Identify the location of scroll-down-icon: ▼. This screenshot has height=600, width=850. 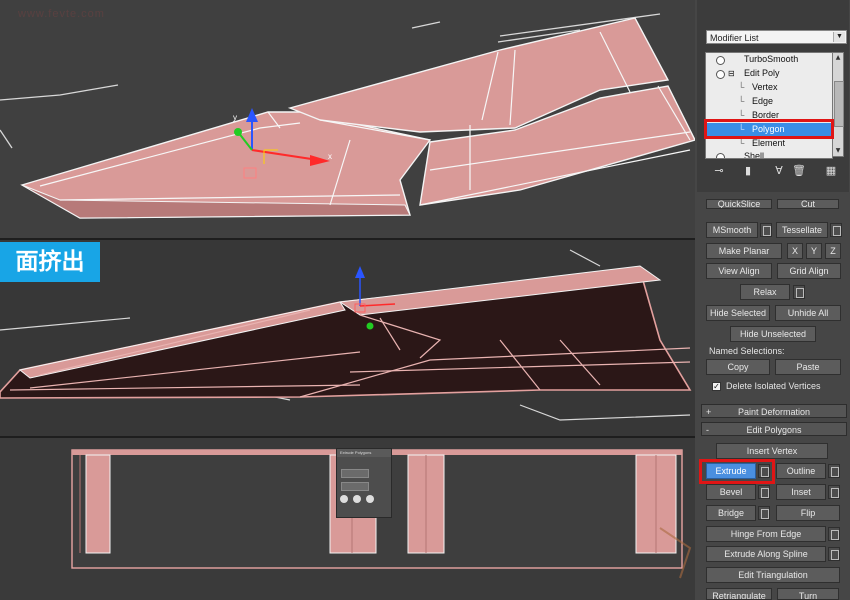
(838, 151).